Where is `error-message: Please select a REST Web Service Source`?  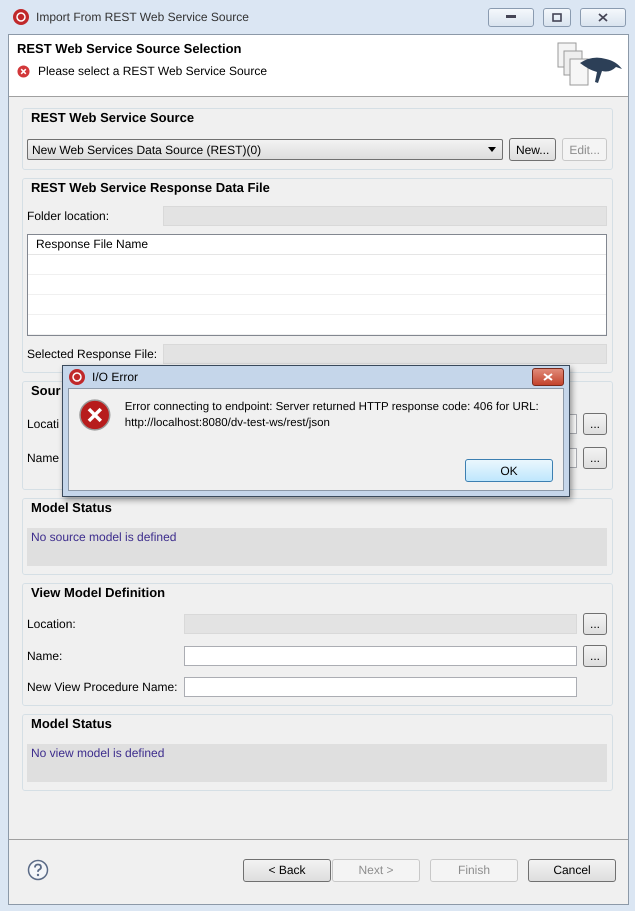 error-message: Please select a REST Web Service Source is located at coordinates (152, 71).